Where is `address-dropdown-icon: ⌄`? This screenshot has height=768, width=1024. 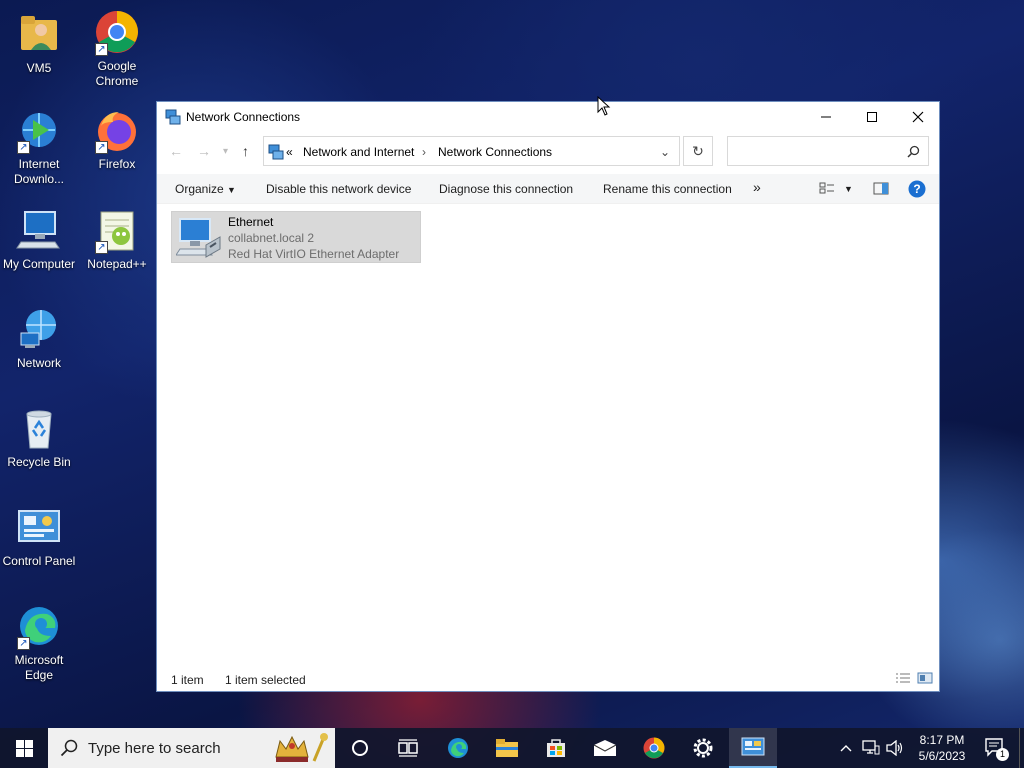
address-dropdown-icon: ⌄ is located at coordinates (665, 152).